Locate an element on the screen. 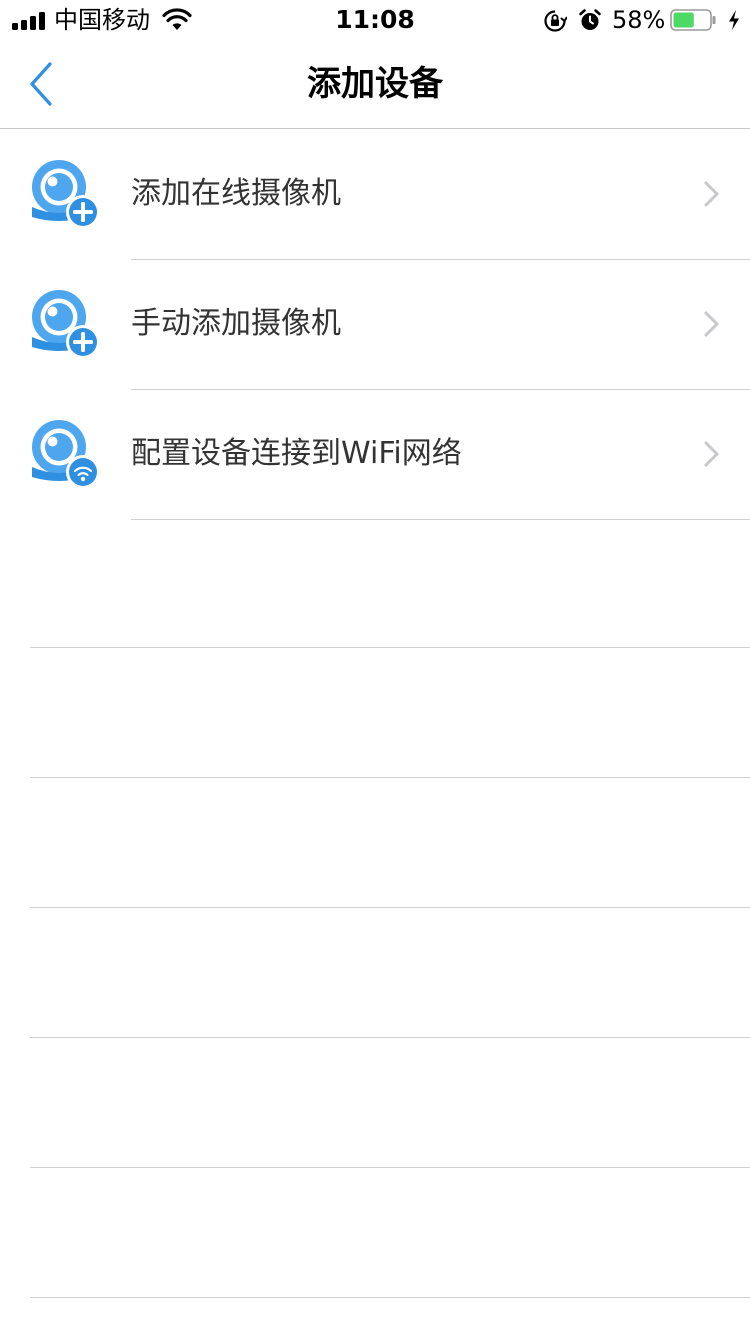 The image size is (750, 1334). page-title: 添加设备 is located at coordinates (375, 84).